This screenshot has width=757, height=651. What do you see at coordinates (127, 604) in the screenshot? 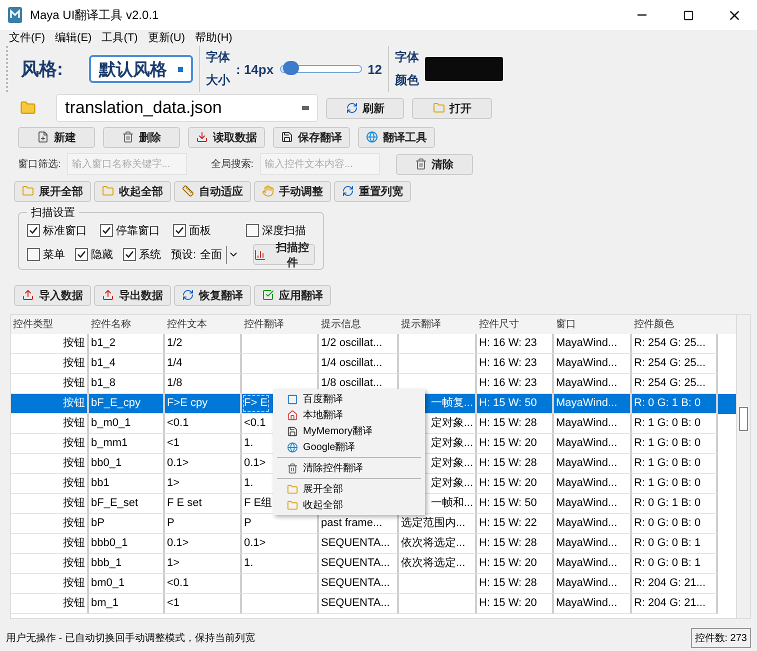
I see `table-cell: bm_1` at bounding box center [127, 604].